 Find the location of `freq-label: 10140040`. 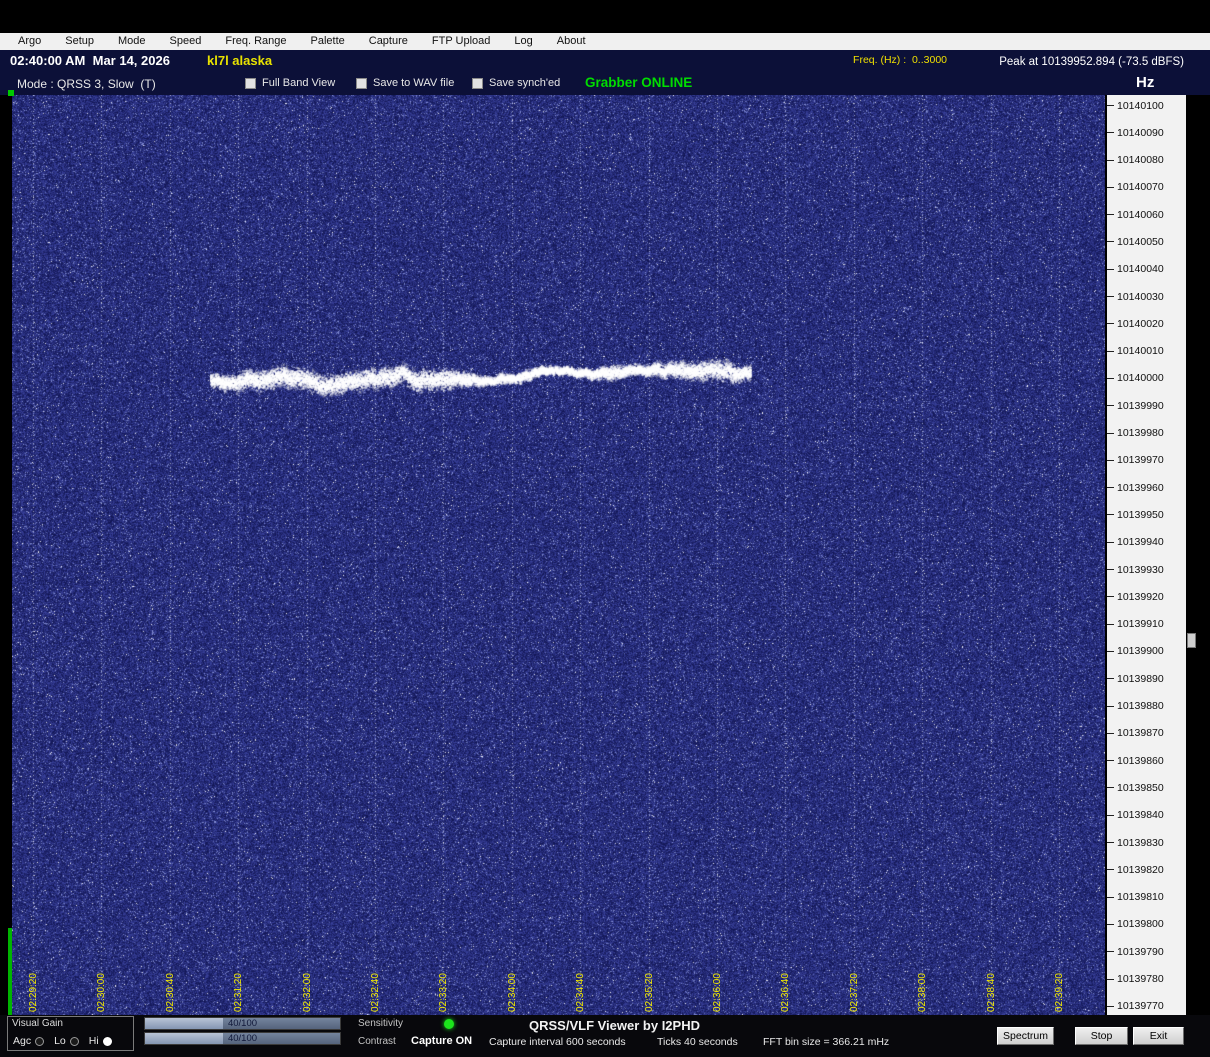

freq-label: 10140040 is located at coordinates (1140, 269).